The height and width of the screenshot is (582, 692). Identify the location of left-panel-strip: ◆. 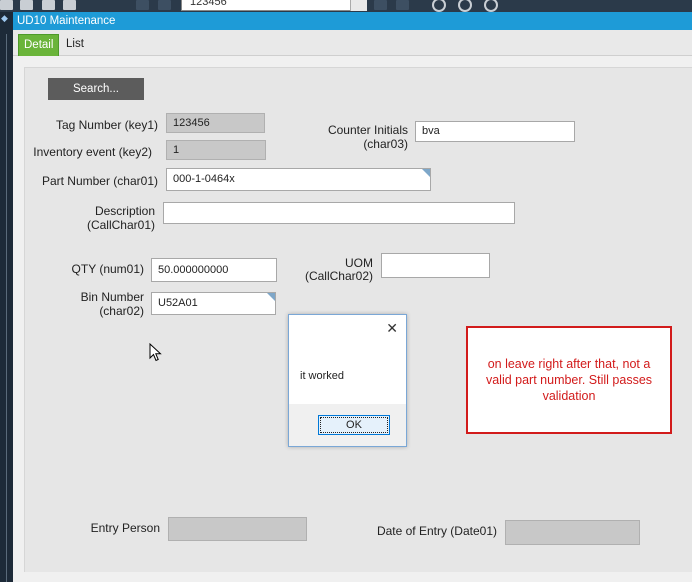
(6, 297).